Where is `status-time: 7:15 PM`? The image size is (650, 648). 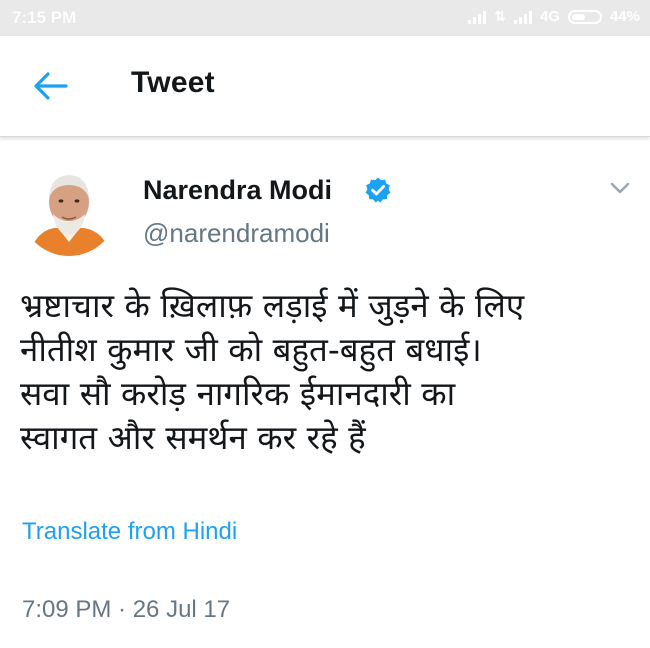
status-time: 7:15 PM is located at coordinates (44, 17).